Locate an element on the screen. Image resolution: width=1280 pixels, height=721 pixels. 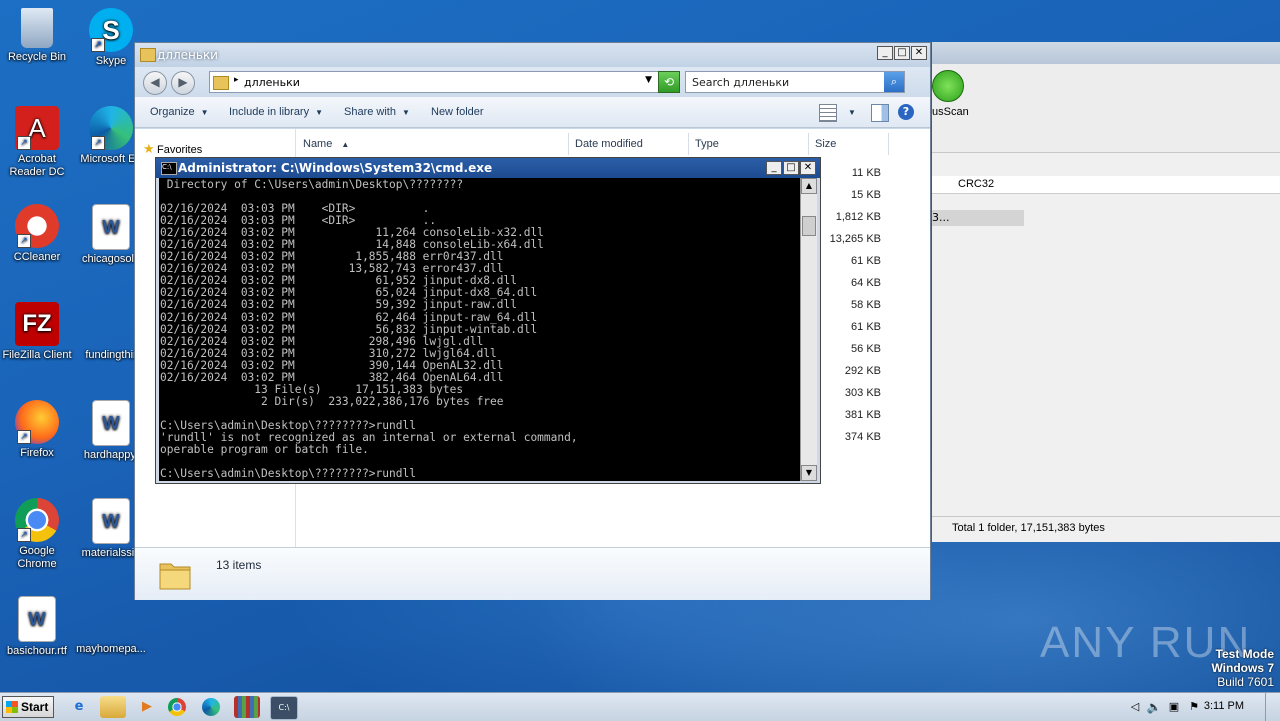
edge-icon: ↗ is located at coordinates (111, 128).